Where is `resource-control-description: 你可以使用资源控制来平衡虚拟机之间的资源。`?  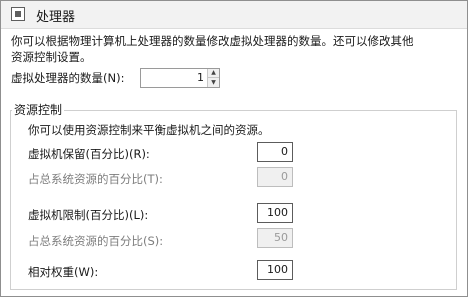 resource-control-description: 你可以使用资源控制来平衡虚拟机之间的资源。 is located at coordinates (149, 130).